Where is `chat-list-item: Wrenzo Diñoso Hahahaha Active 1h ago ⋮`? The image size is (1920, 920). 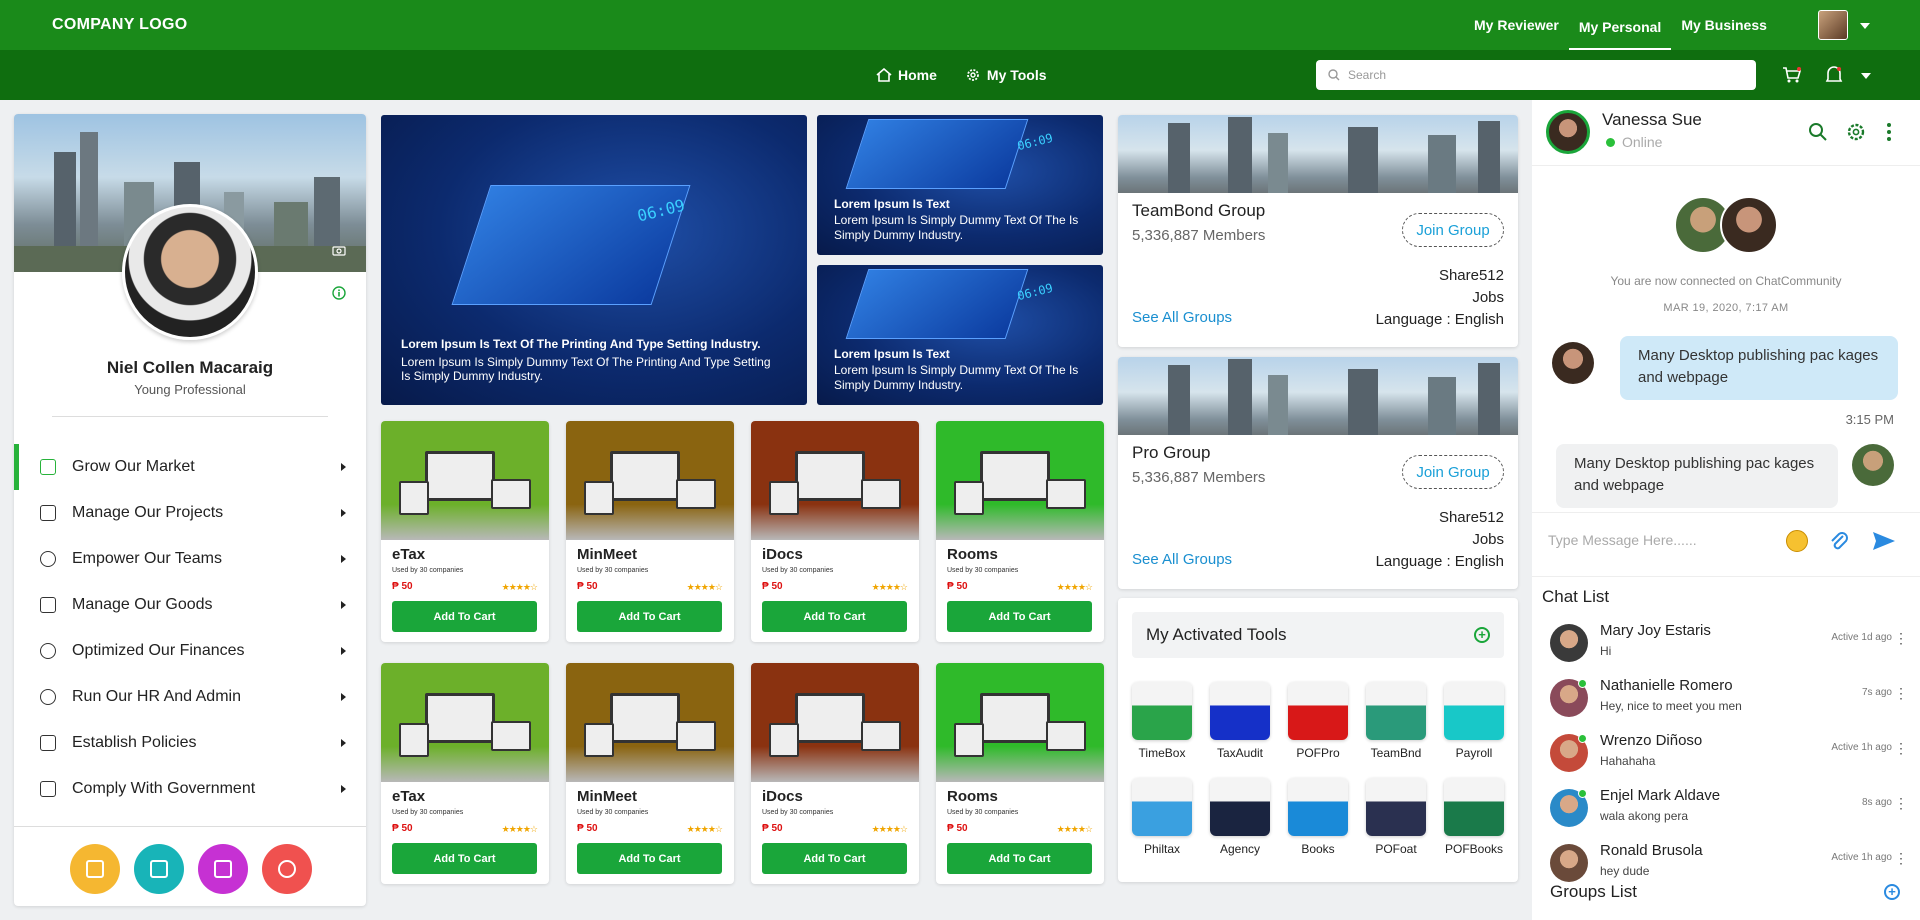 chat-list-item: Wrenzo Diñoso Hahahaha Active 1h ago ⋮ is located at coordinates (1730, 755).